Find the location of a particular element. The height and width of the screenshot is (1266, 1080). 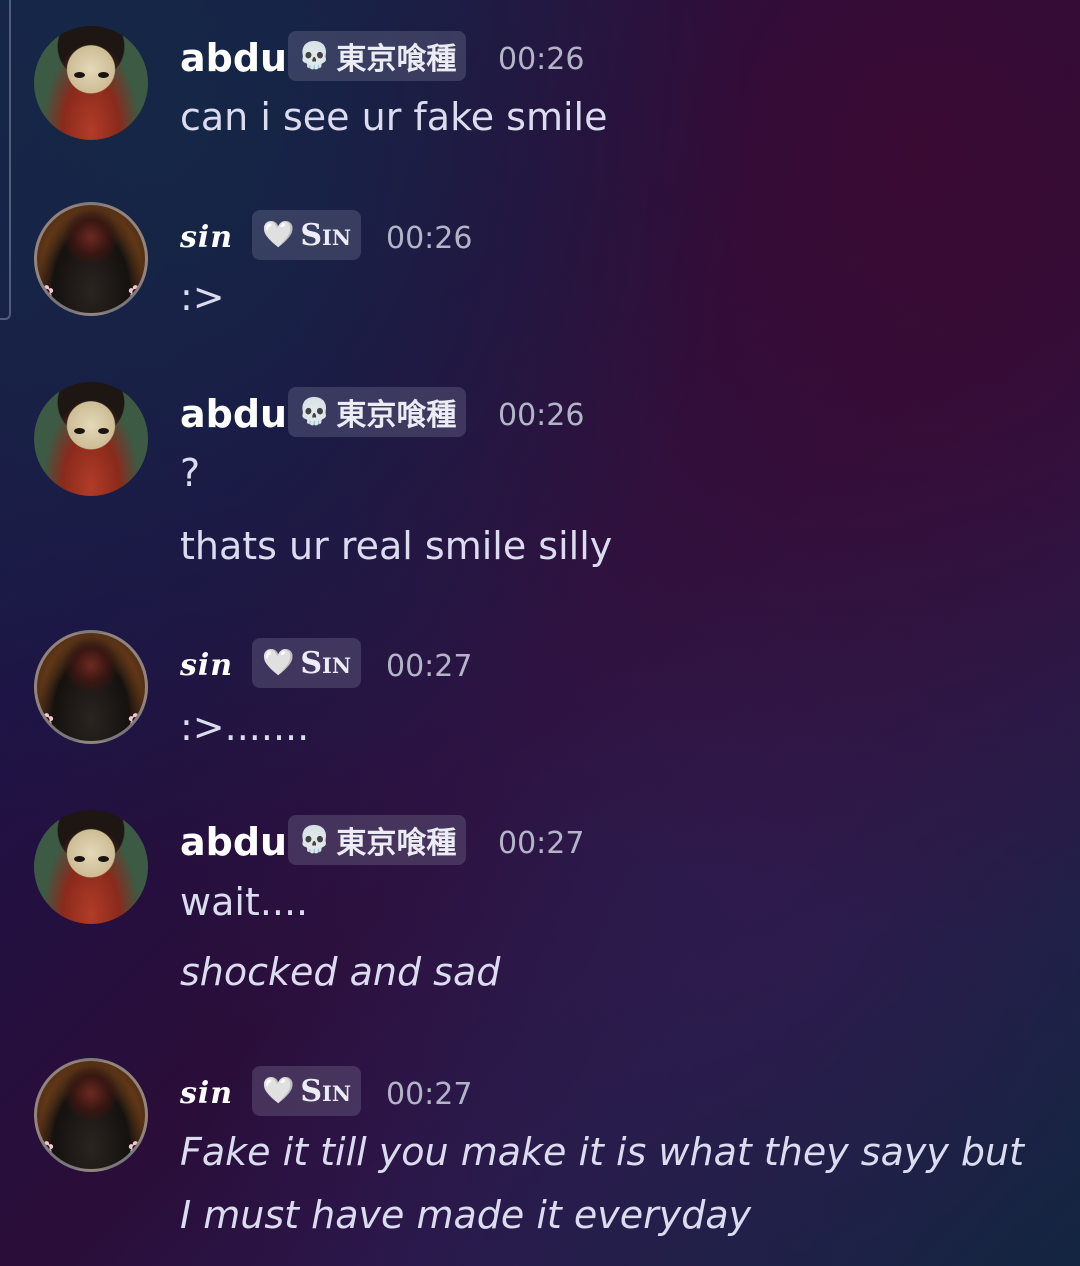

message-text: can i see ur fake smile is located at coordinates (394, 117).